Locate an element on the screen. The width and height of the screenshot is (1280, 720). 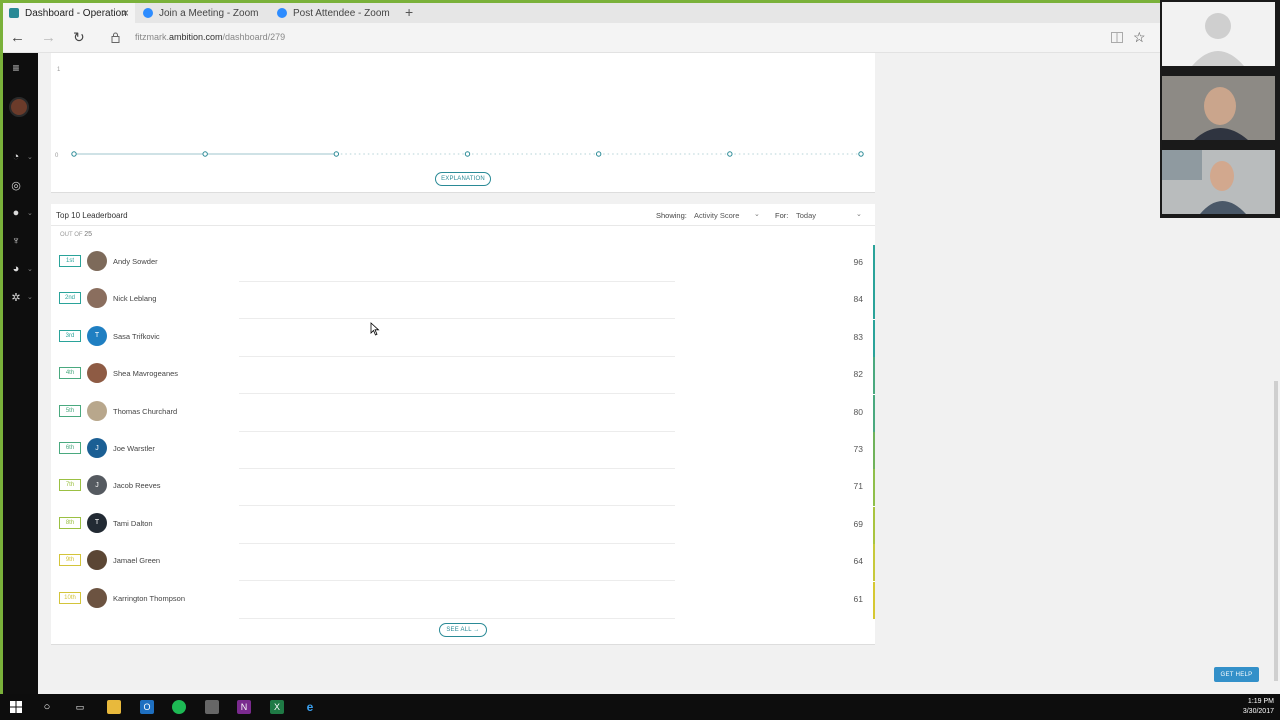
search-icon: ○ is located at coordinates (47, 707).